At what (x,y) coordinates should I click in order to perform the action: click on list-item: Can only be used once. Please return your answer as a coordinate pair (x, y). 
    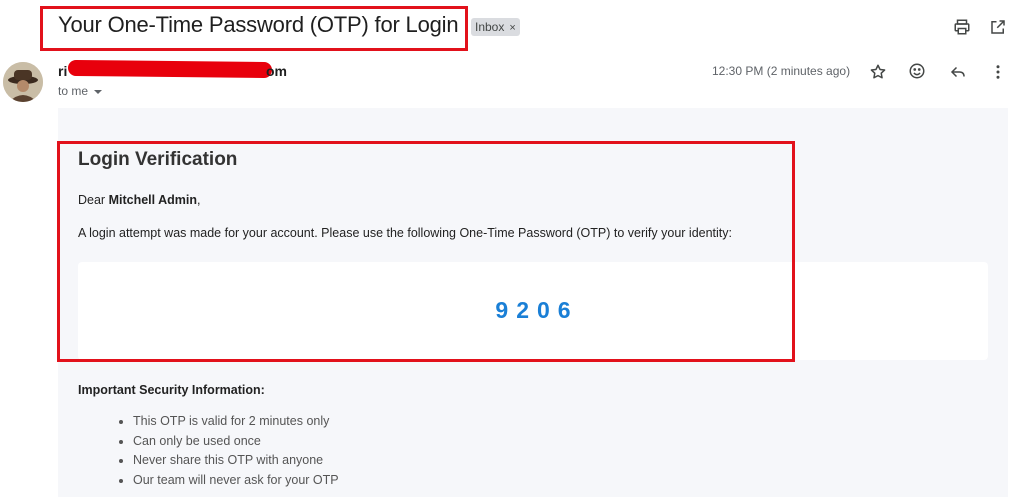
    Looking at the image, I should click on (227, 444).